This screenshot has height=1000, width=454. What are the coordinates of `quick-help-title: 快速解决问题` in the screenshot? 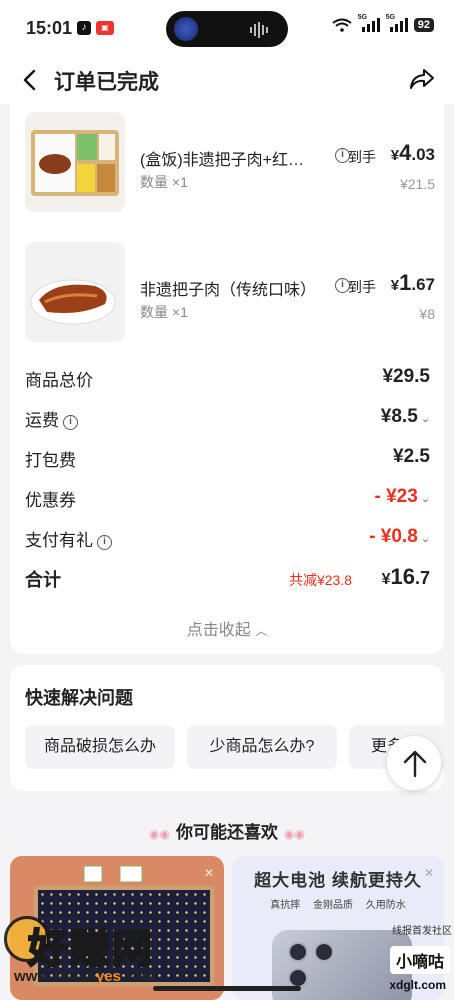 It's located at (79, 698).